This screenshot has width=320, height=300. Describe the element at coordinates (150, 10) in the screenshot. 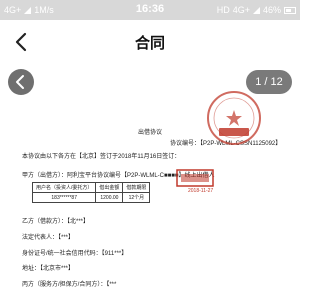

I see `status-bar: 4G+ 1M/s 16:36 HD 4G+ 46%` at that location.